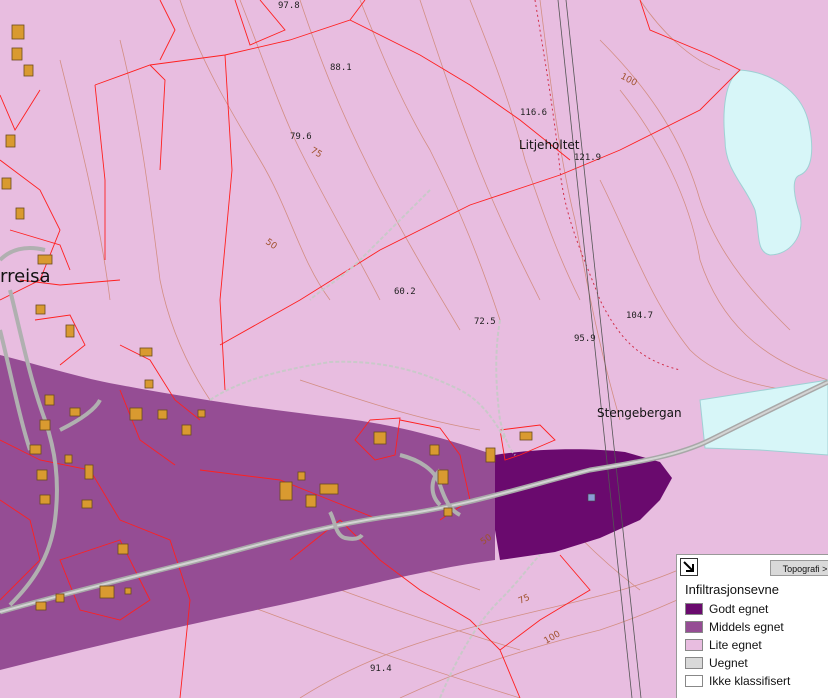  Describe the element at coordinates (689, 567) in the screenshot. I see `collapse-arrow-icon` at that location.